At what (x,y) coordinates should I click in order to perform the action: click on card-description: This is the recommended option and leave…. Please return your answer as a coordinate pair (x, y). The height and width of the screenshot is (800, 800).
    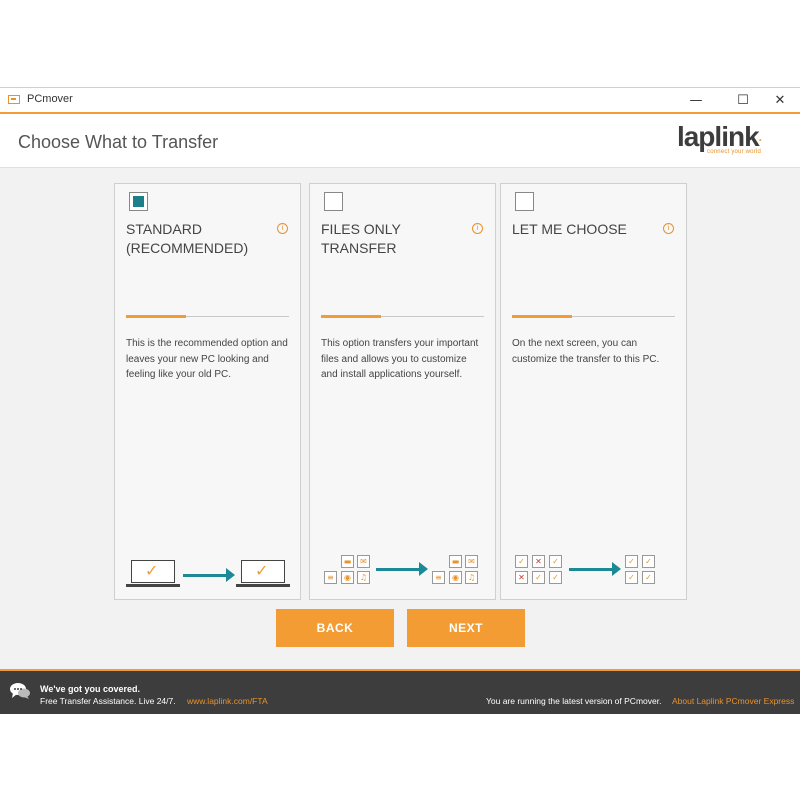
    Looking at the image, I should click on (207, 359).